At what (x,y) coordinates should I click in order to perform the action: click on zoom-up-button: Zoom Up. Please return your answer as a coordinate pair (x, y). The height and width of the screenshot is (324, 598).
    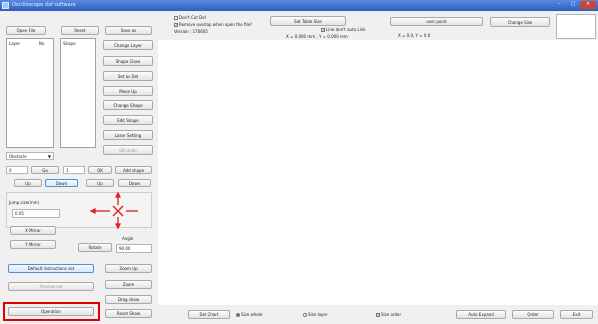
    Looking at the image, I should click on (128, 268).